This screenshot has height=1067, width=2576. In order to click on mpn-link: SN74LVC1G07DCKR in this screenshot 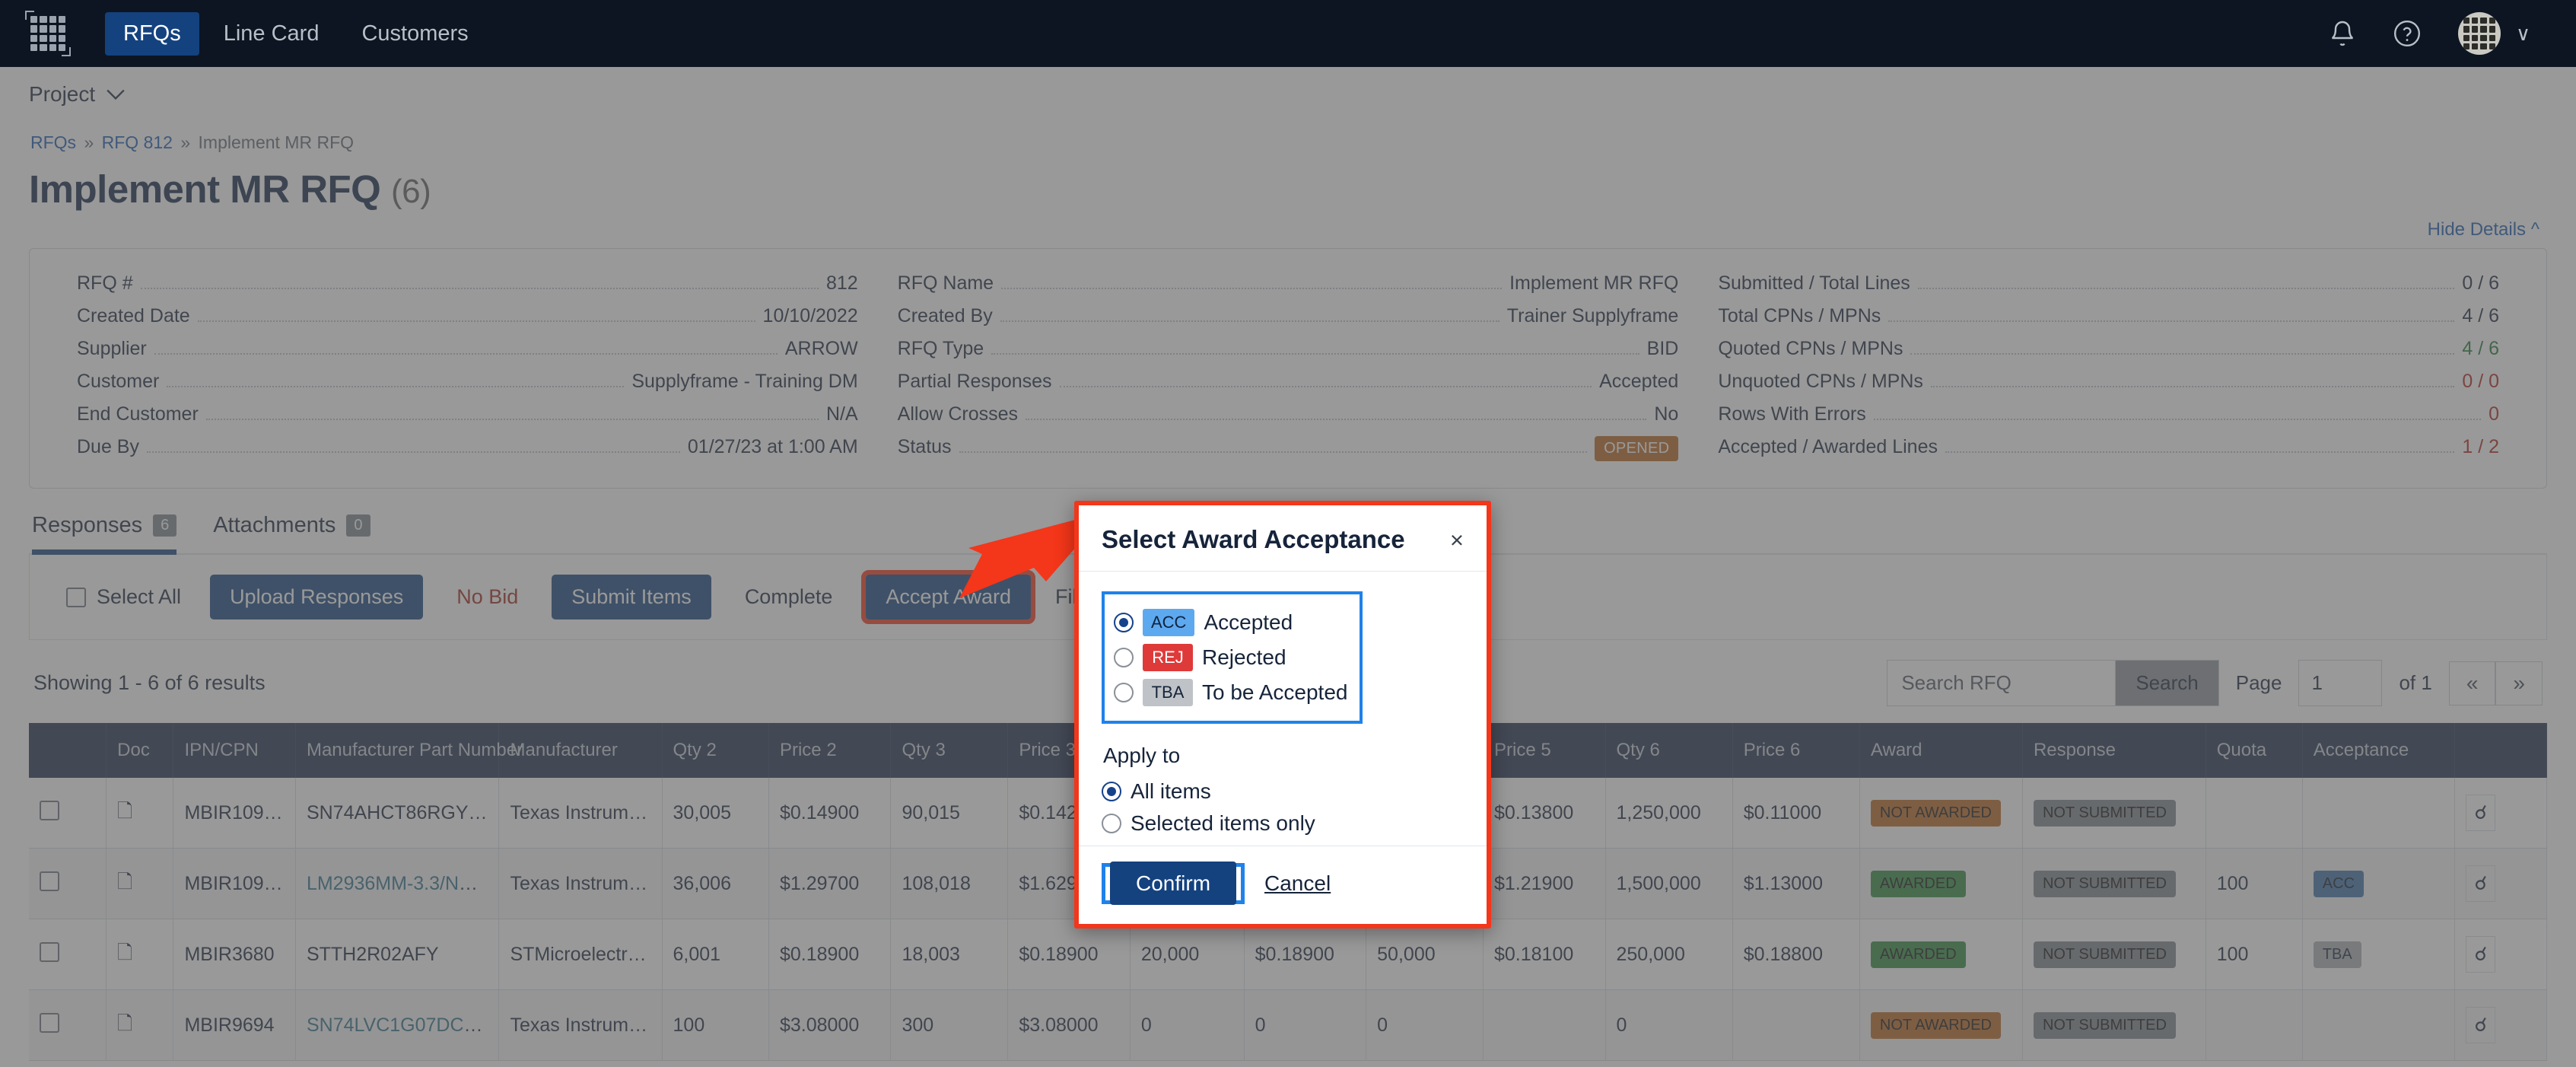, I will do `click(398, 1025)`.